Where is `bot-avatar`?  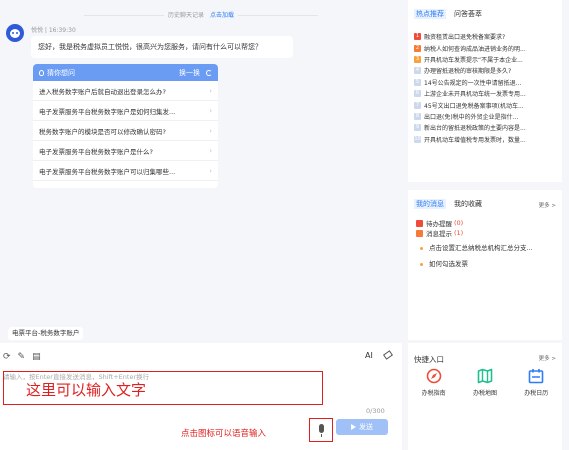 bot-avatar is located at coordinates (15, 33).